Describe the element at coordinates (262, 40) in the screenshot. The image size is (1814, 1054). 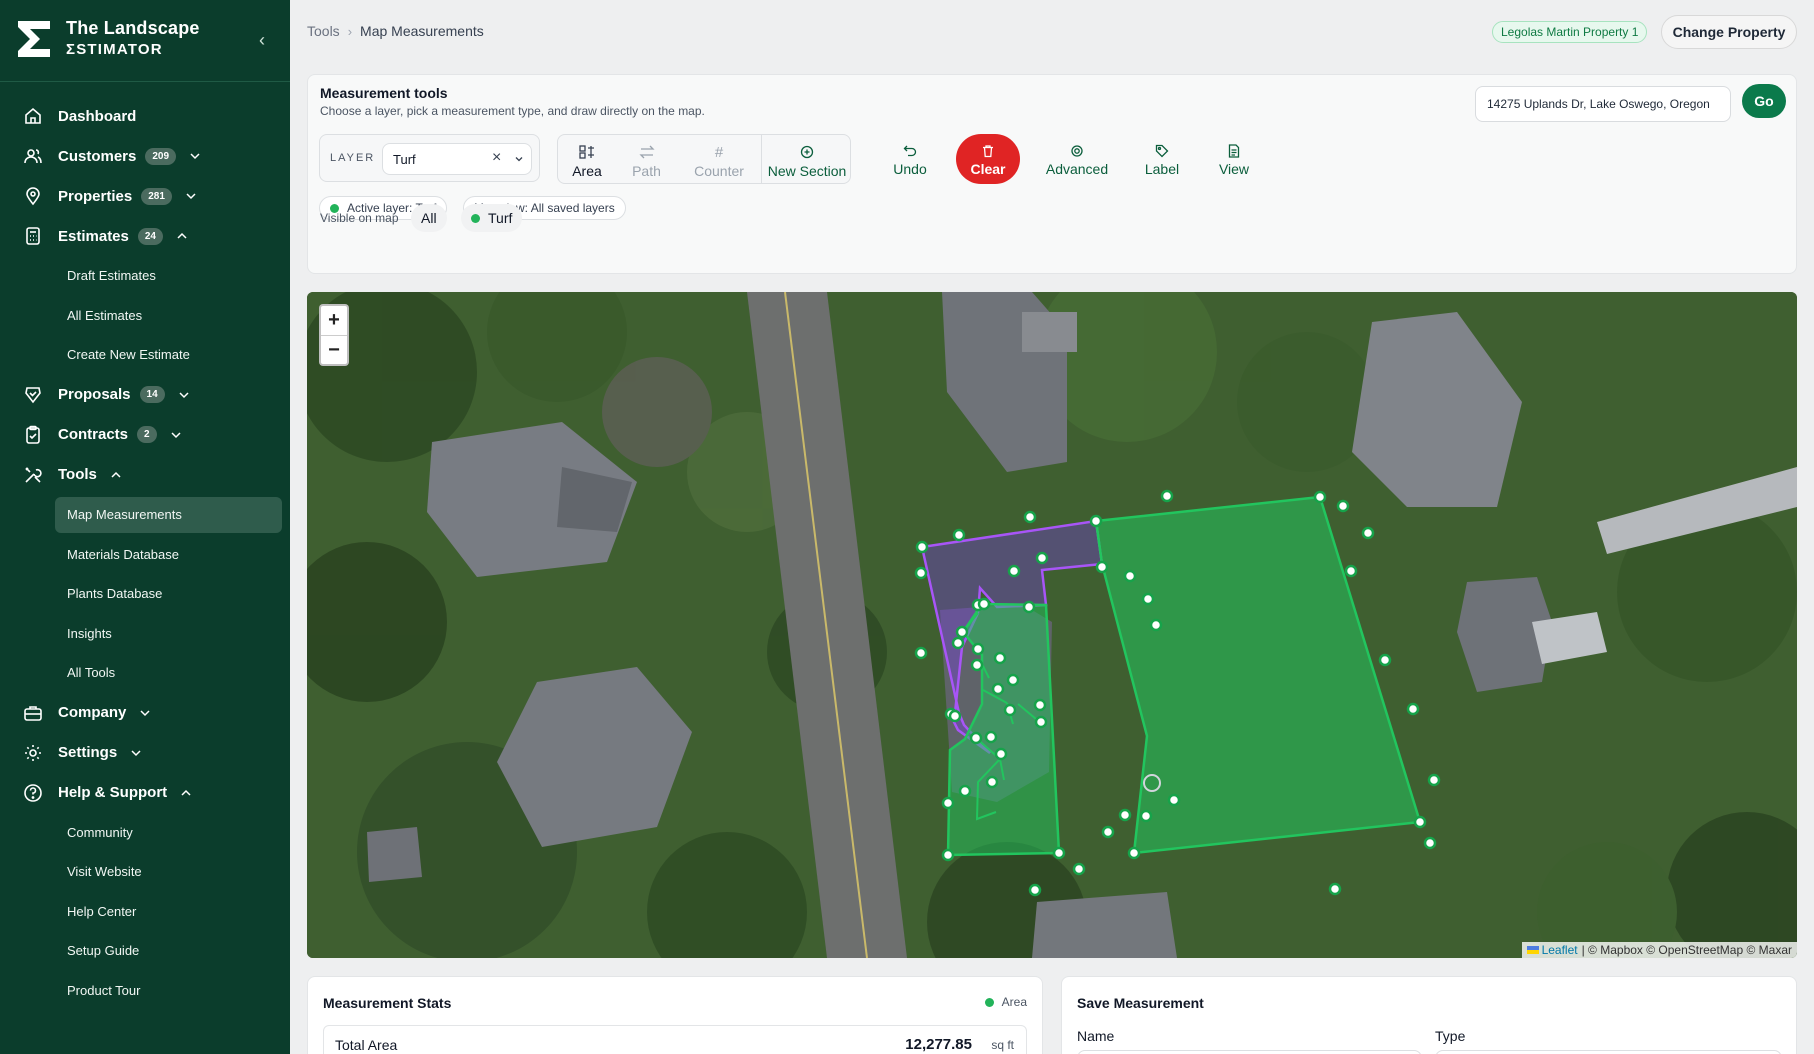
I see `collapse-sidebar-icon: ‹` at that location.